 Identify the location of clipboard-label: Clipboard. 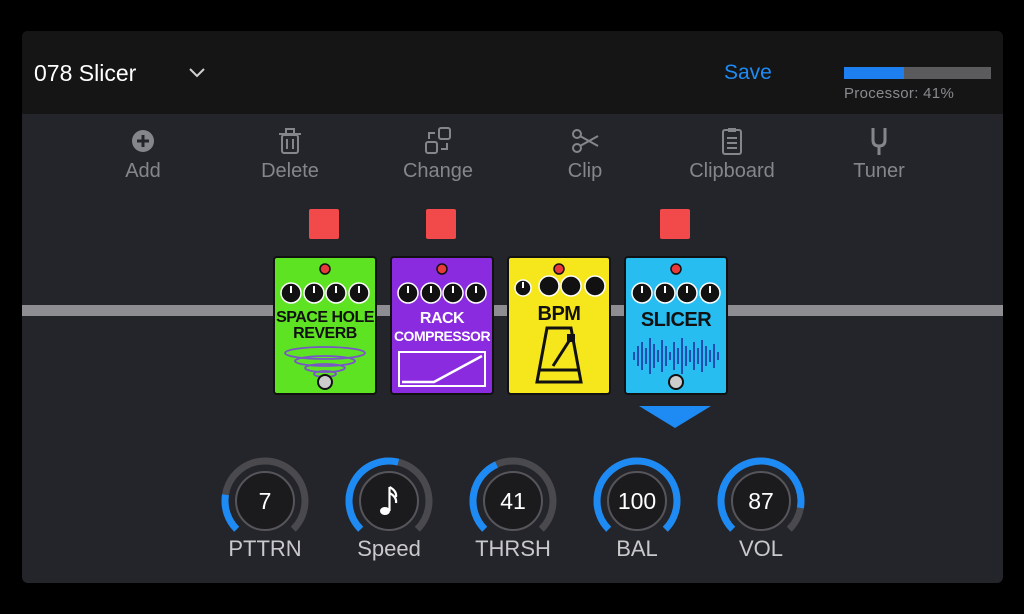
(732, 171).